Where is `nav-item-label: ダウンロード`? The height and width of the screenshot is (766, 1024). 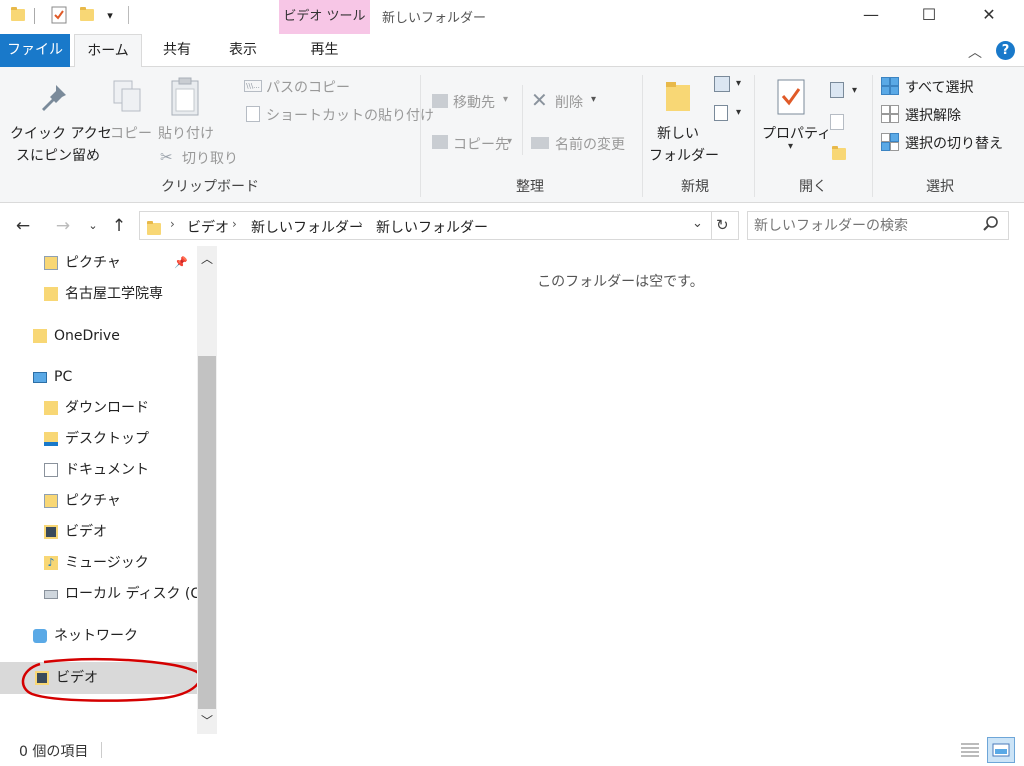
nav-item-label: ダウンロード is located at coordinates (107, 408).